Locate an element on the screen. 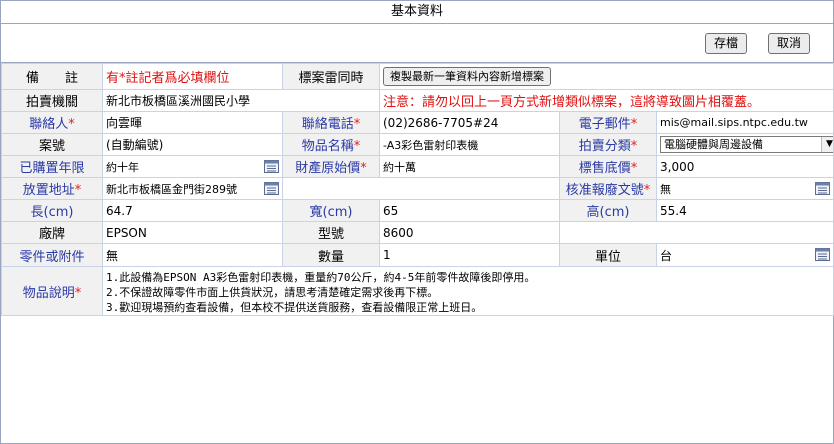 Image resolution: width=834 pixels, height=444 pixels. item-name-field: -A3彩色雷射印表機 is located at coordinates (469, 144).